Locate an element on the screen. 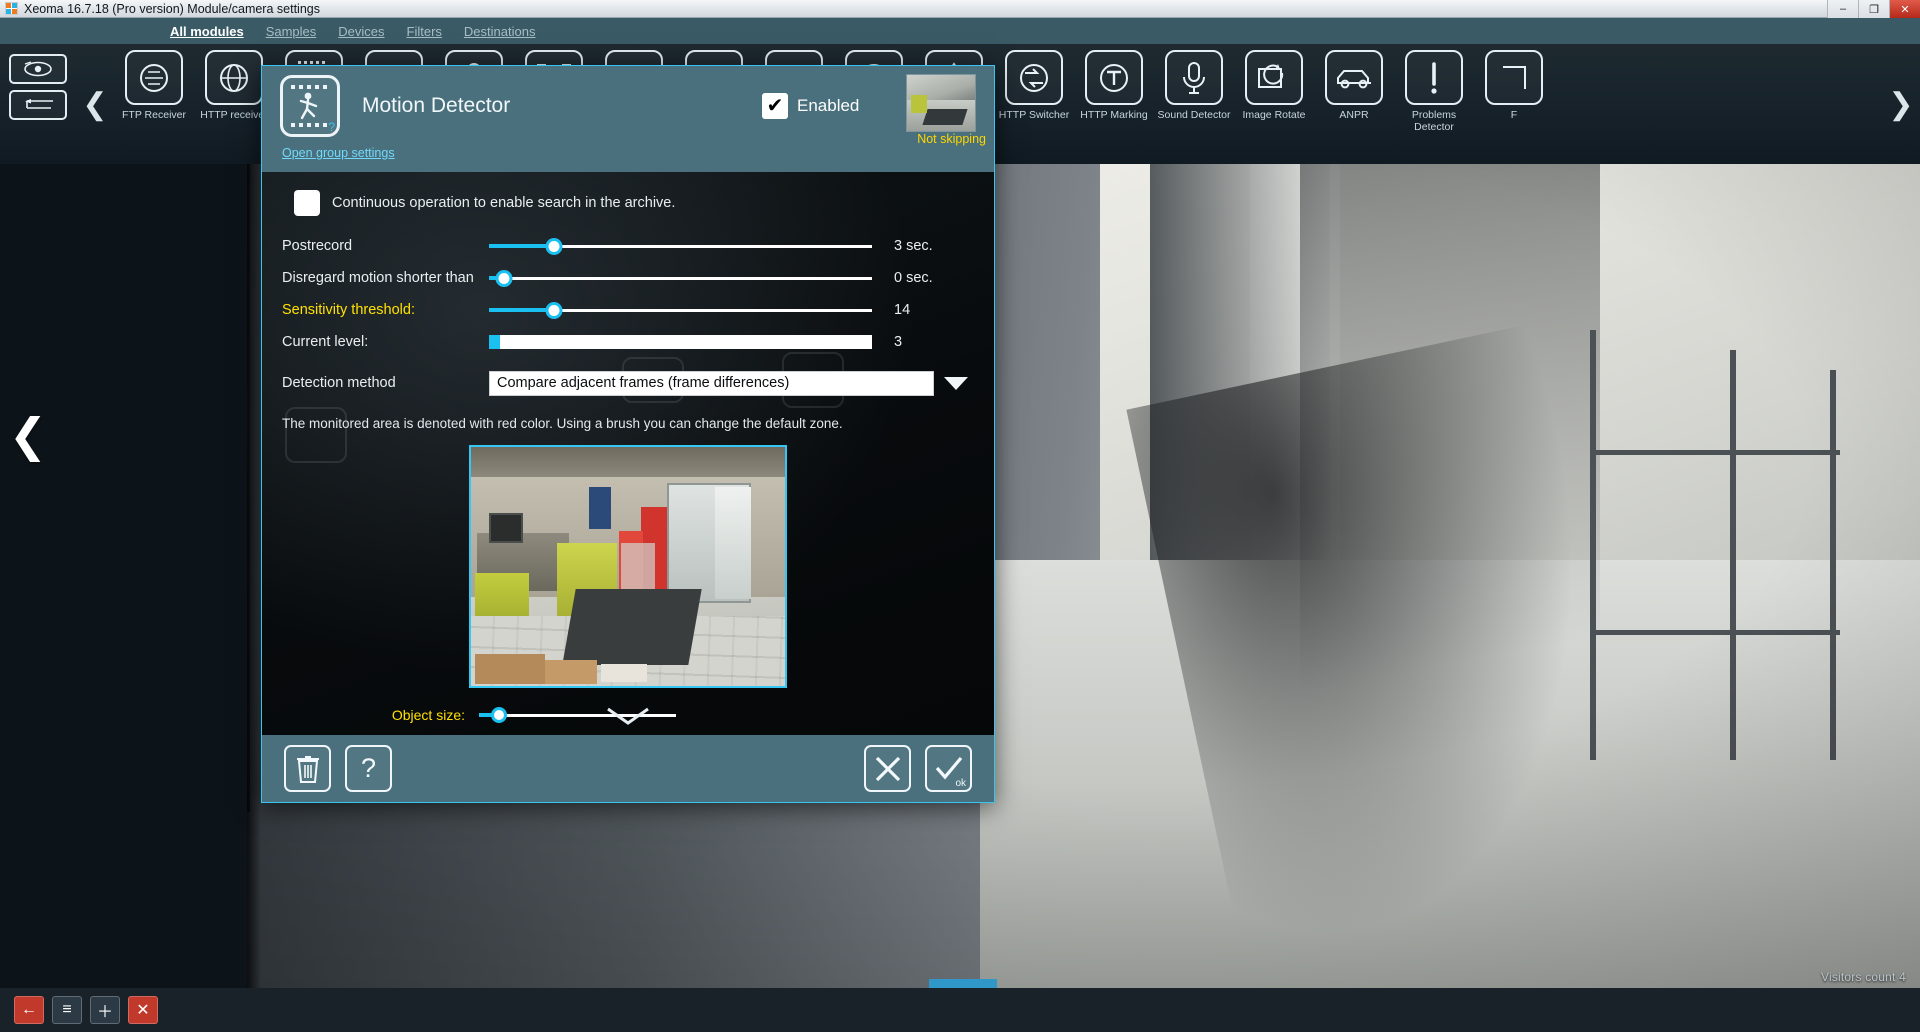 The width and height of the screenshot is (1920, 1032). arrow-return-icon is located at coordinates (38, 105).